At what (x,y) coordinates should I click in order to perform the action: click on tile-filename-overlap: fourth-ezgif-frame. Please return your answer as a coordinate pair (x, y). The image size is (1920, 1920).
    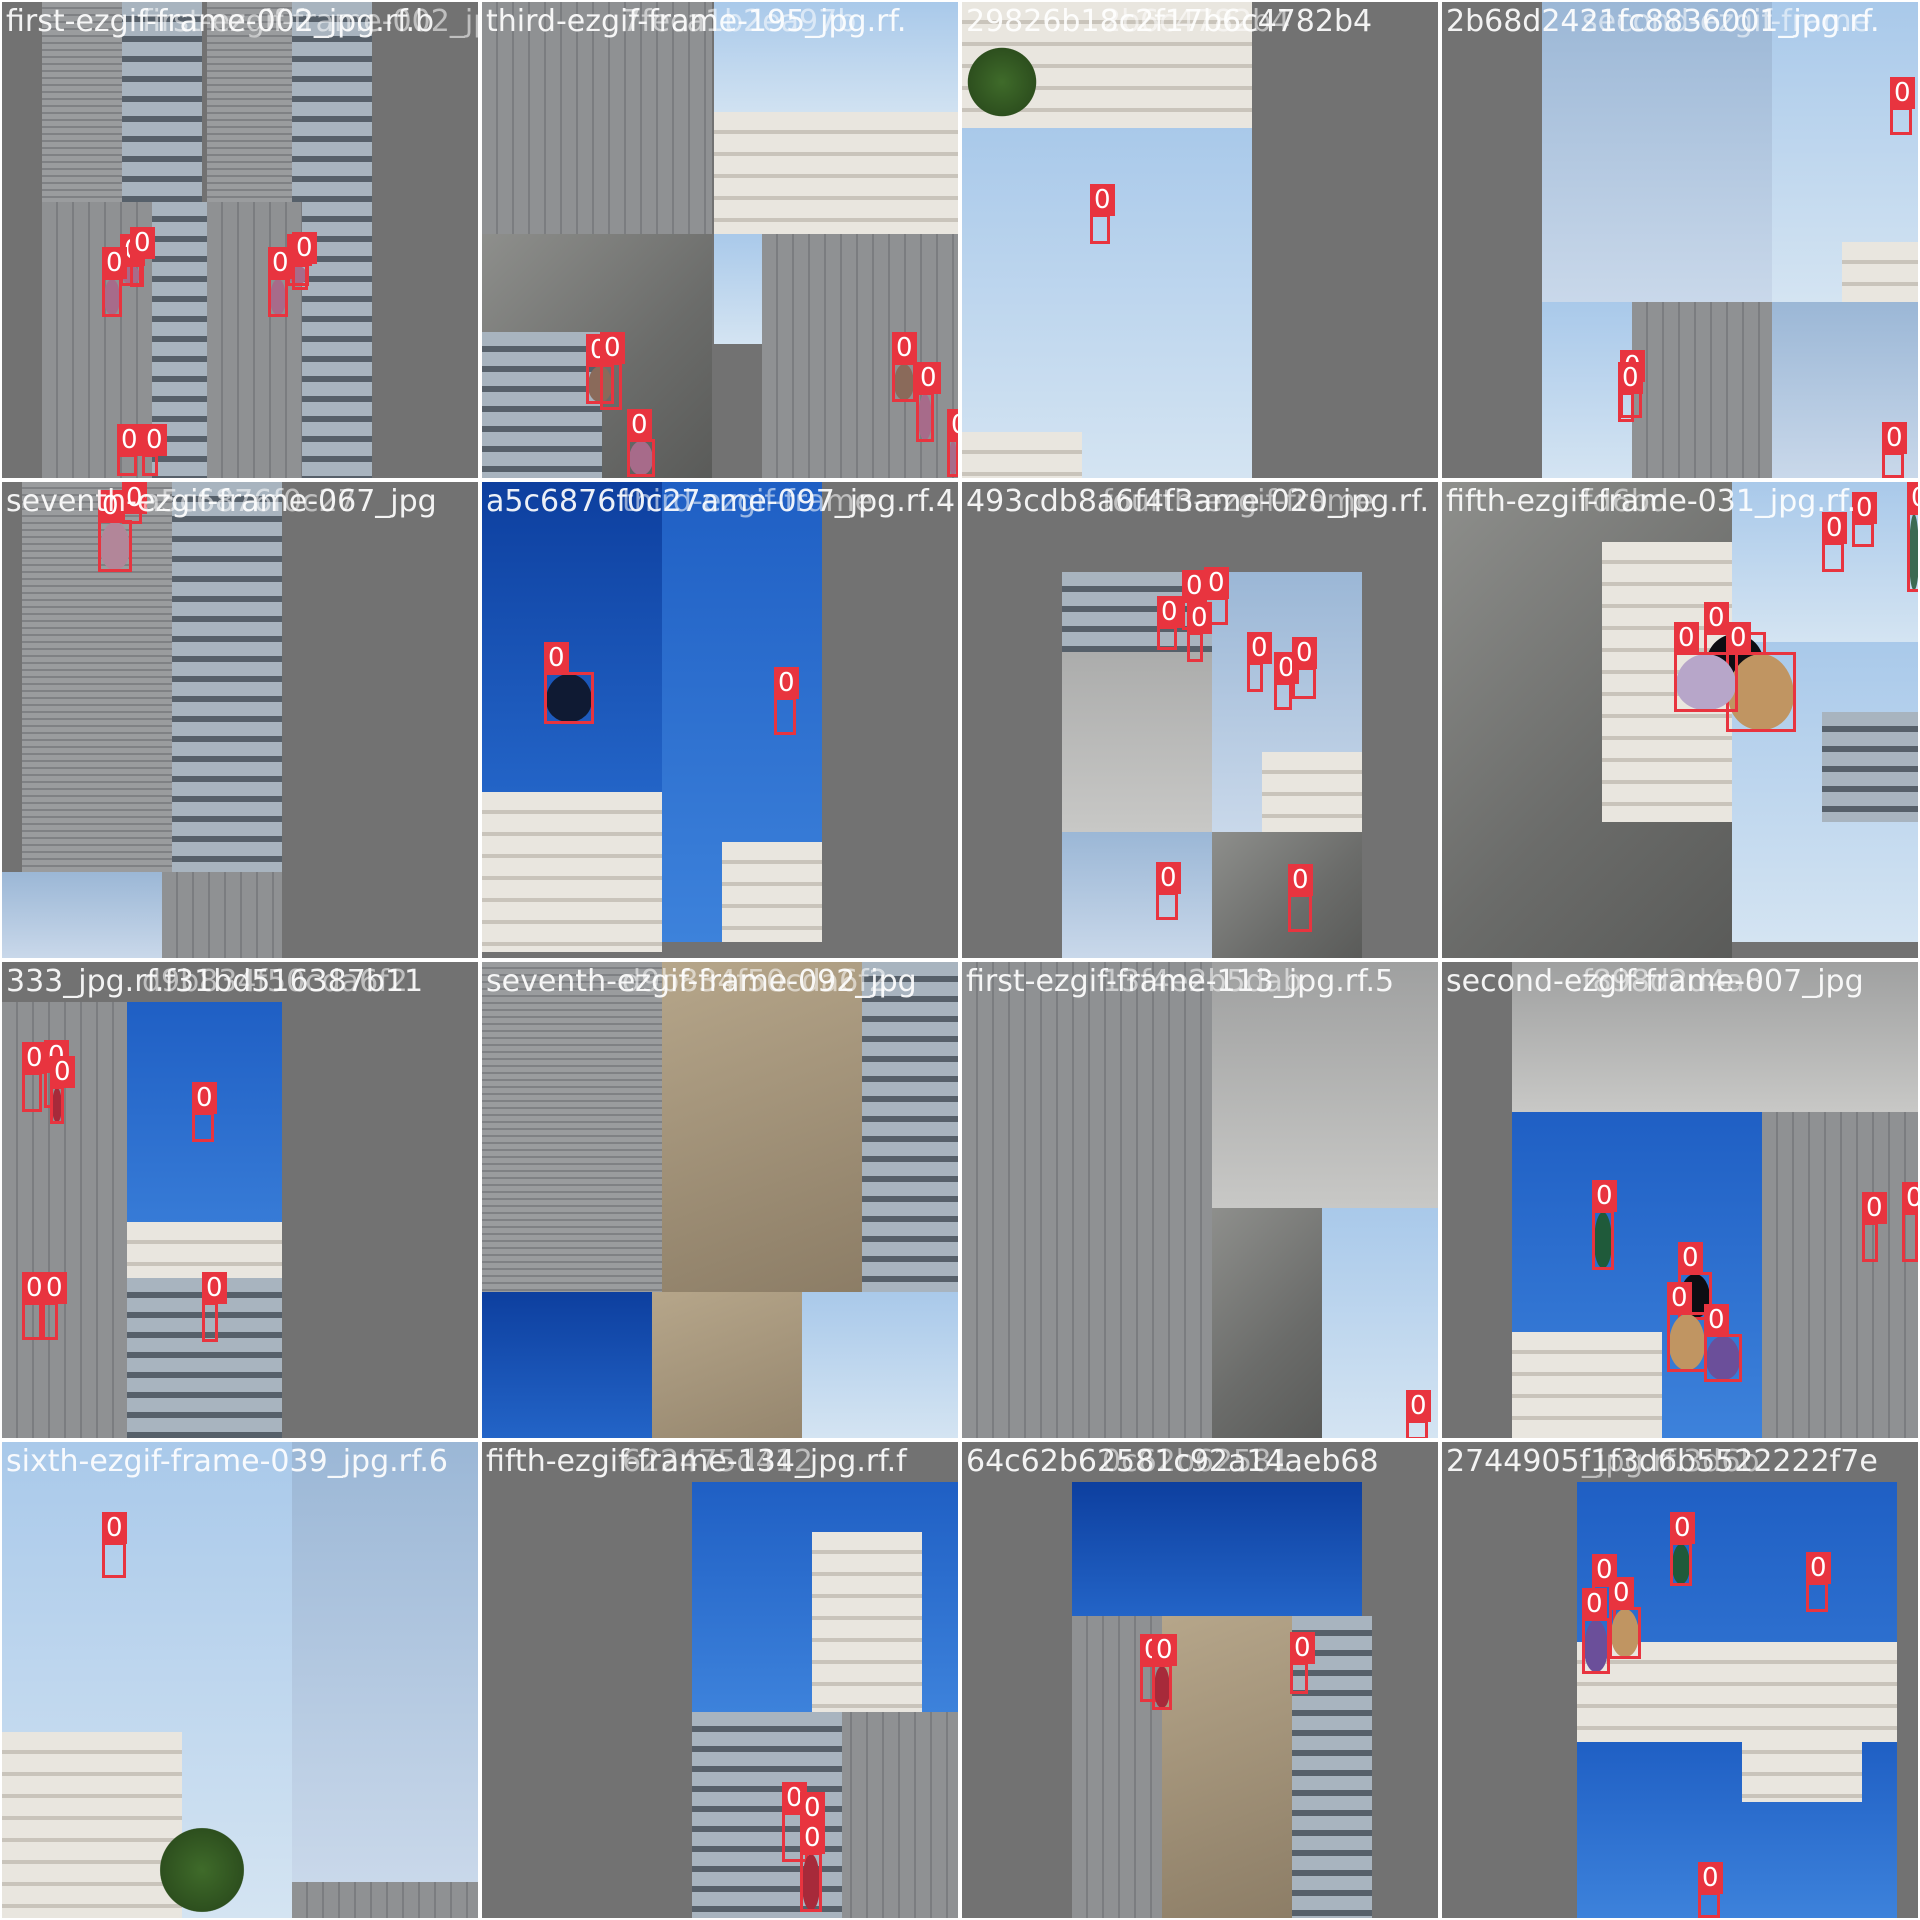
    Looking at the image, I should click on (1238, 501).